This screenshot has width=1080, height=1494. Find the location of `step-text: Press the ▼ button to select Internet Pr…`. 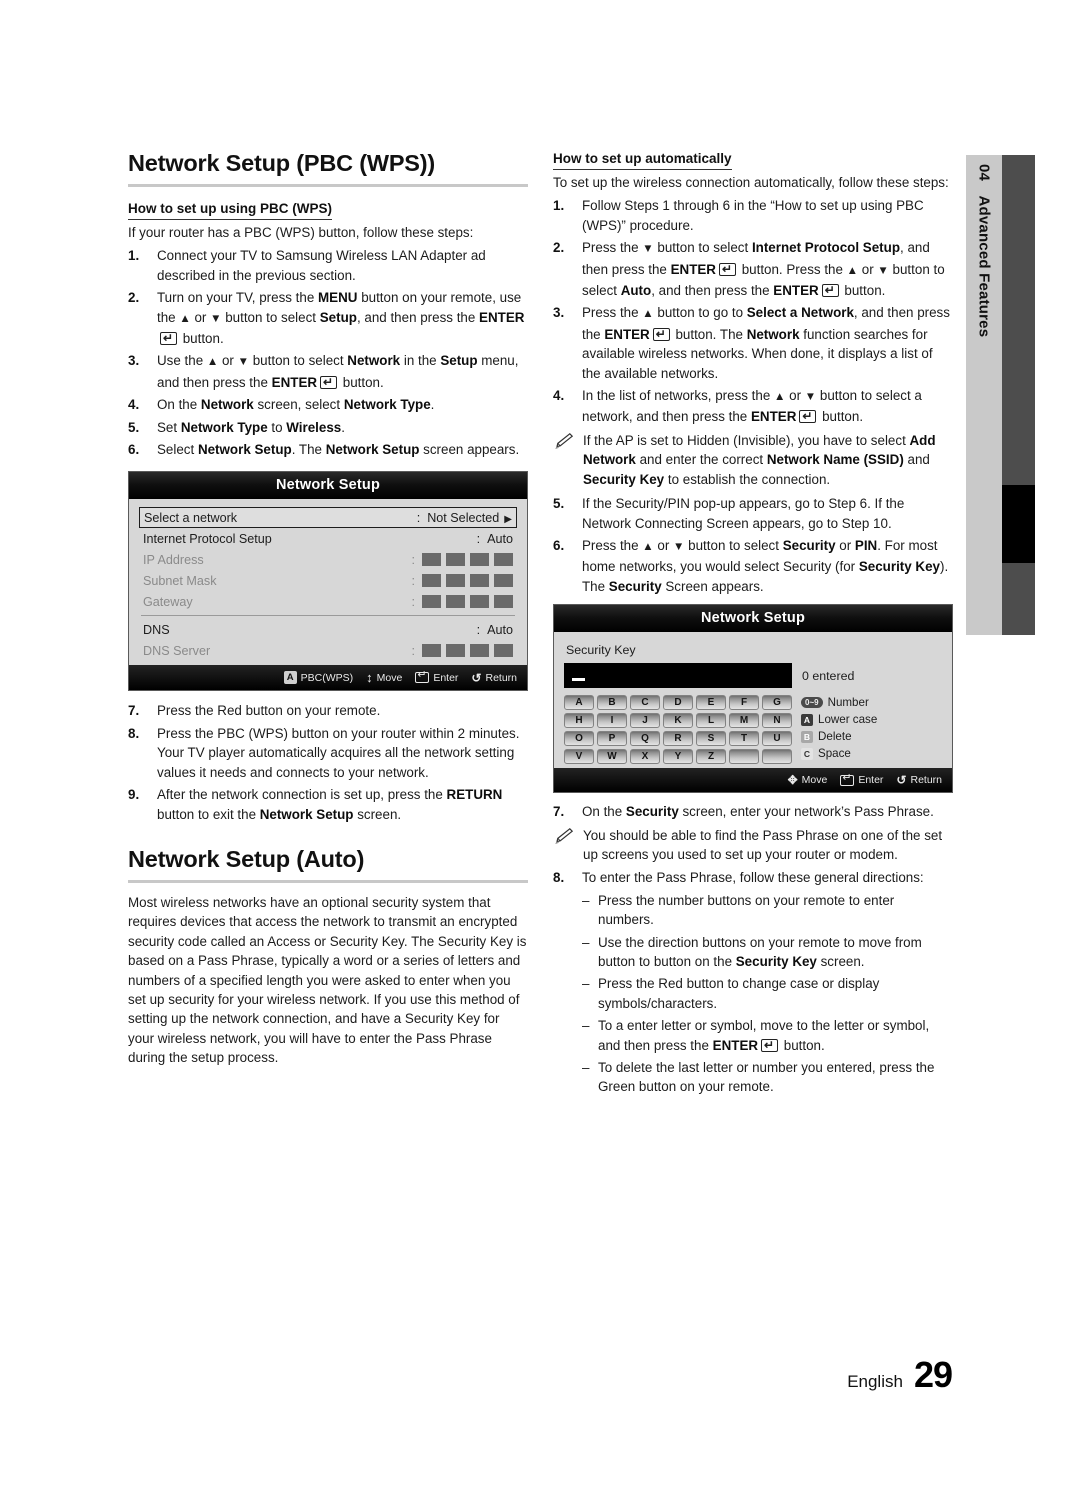

step-text: Press the ▼ button to select Internet Pr… is located at coordinates (763, 270).